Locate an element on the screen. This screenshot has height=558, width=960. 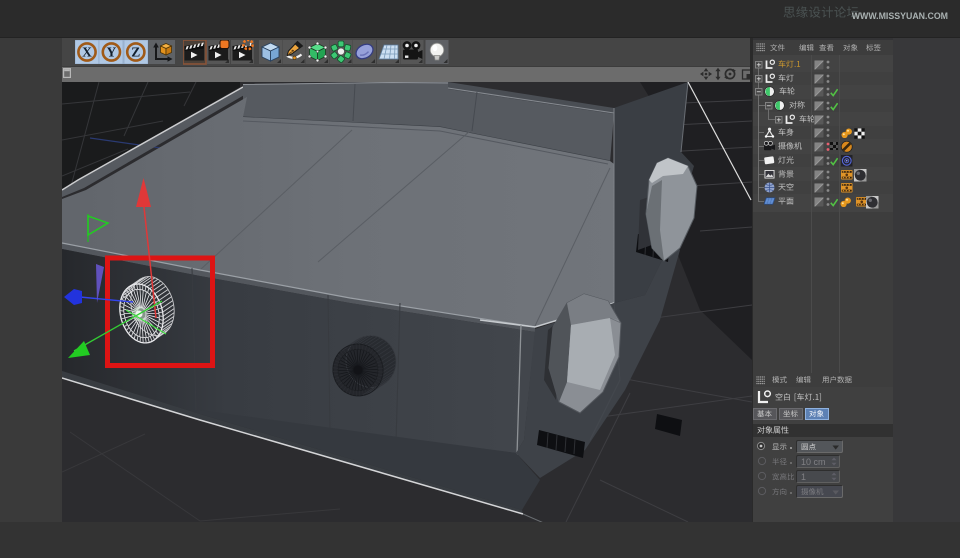
svg-text: X is located at coordinates (87, 51).